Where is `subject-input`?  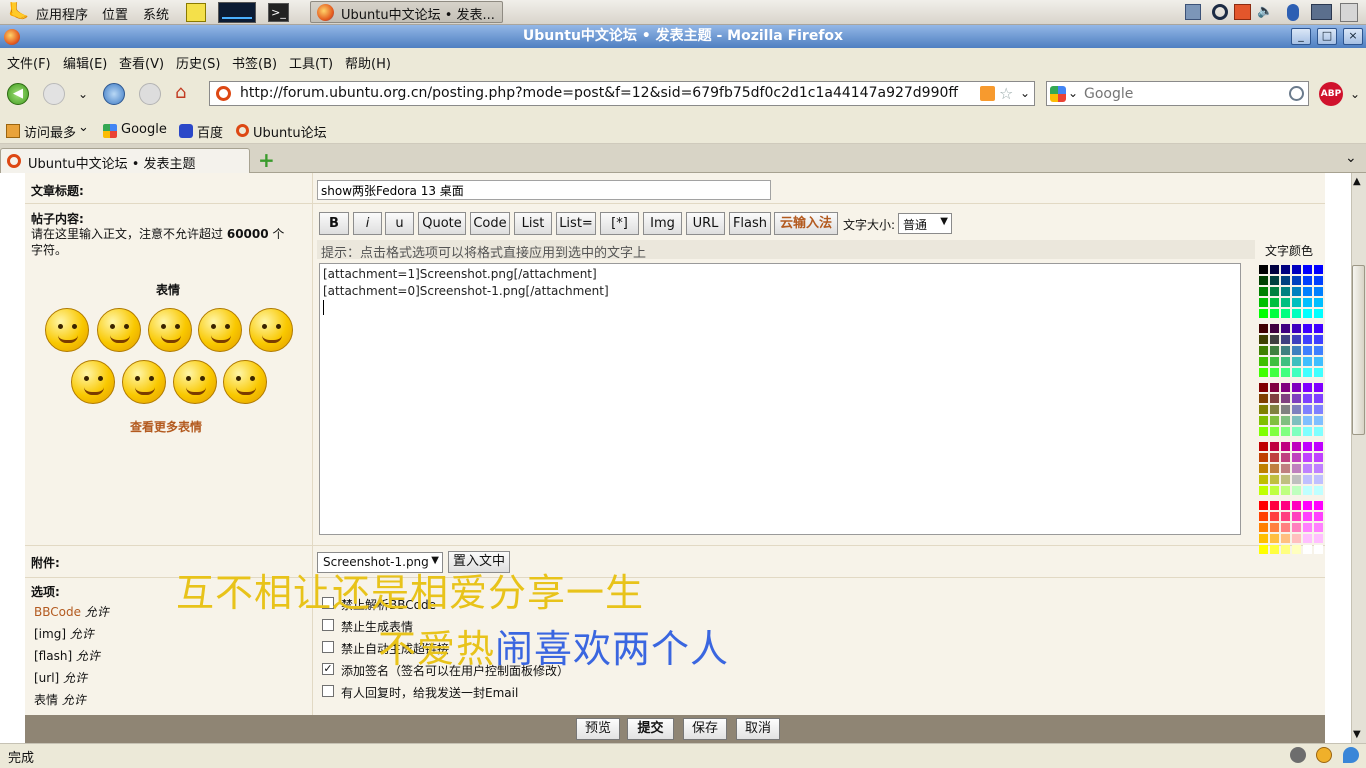
subject-input is located at coordinates (544, 190).